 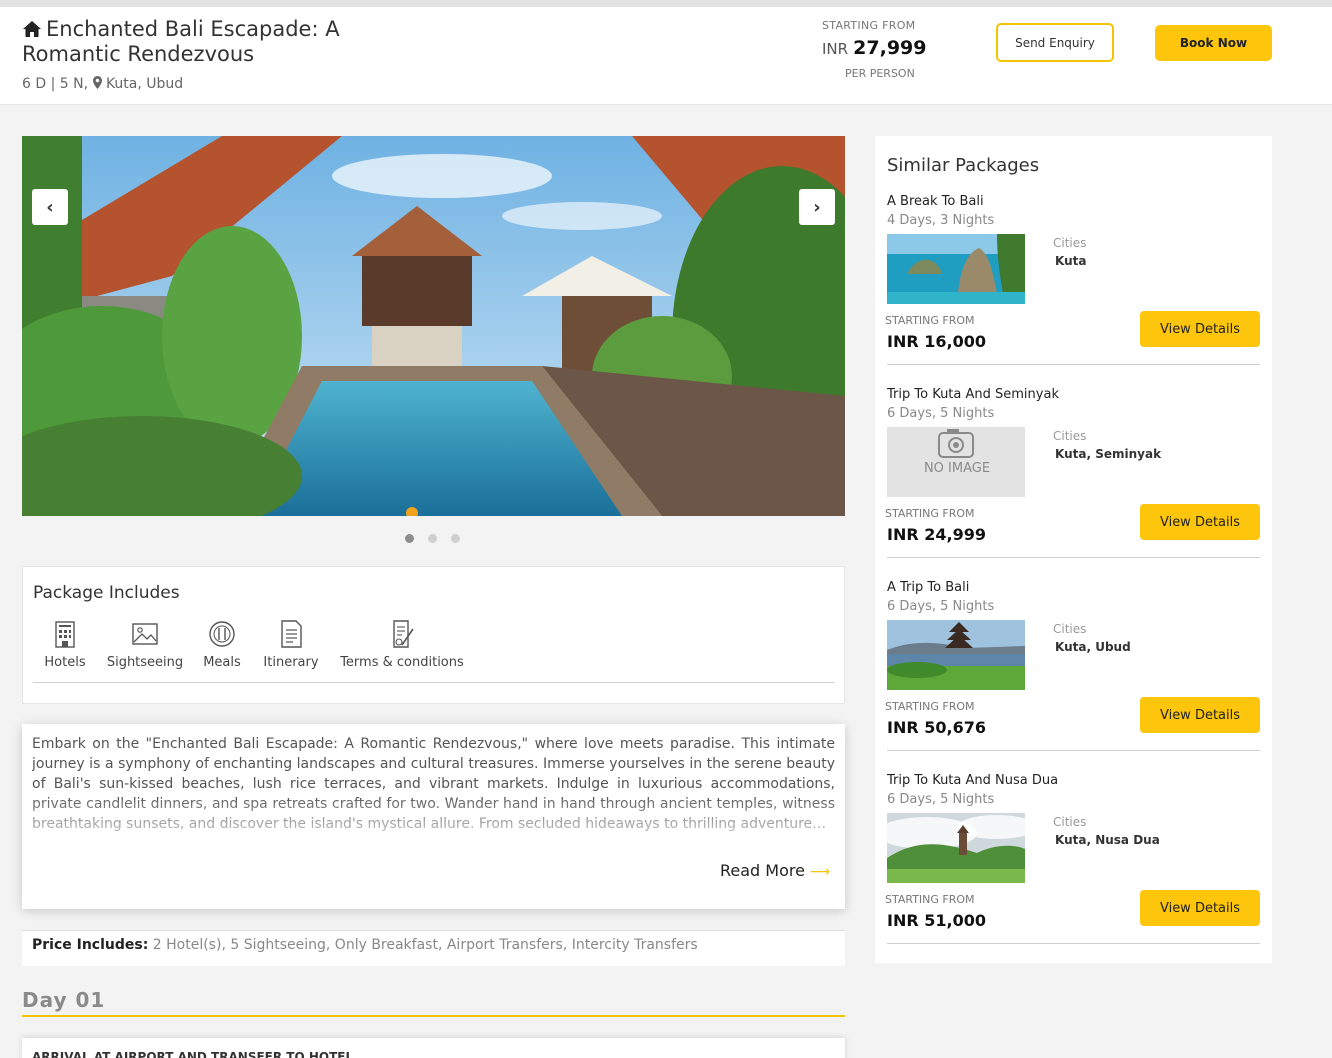 What do you see at coordinates (145, 634) in the screenshot?
I see `image-icon` at bounding box center [145, 634].